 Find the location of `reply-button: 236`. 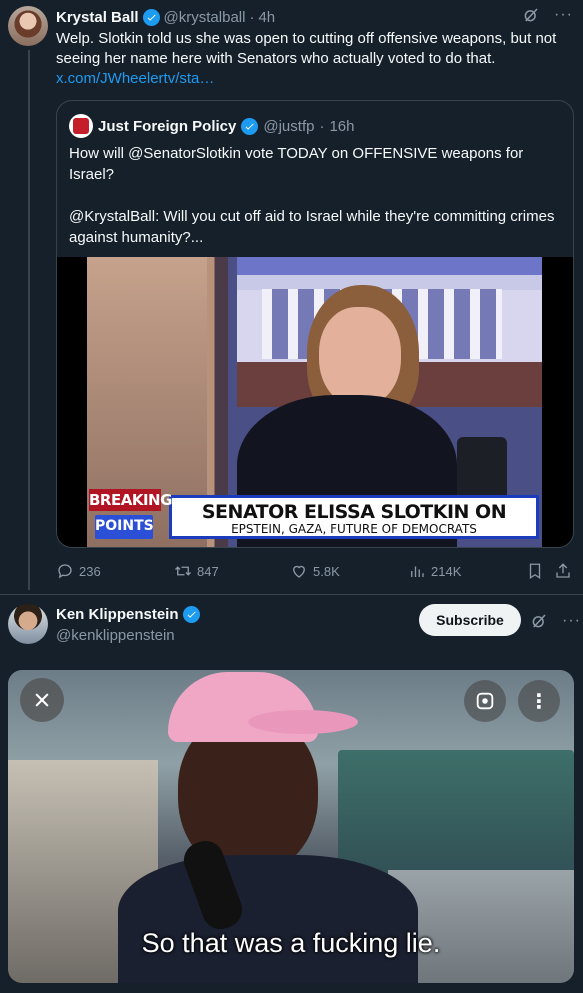

reply-button: 236 is located at coordinates (78, 571).